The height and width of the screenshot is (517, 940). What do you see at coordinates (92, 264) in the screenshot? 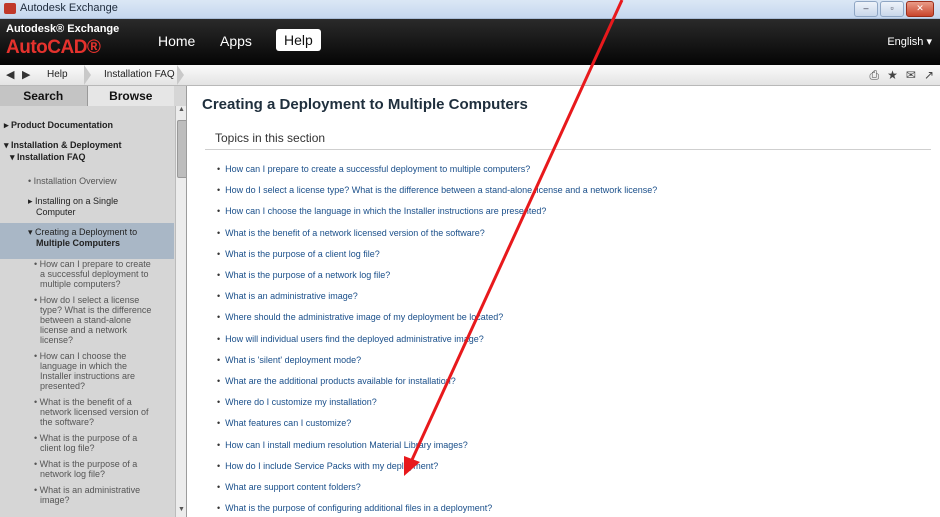
I see `tree-item: • How can I prepare to create` at bounding box center [92, 264].